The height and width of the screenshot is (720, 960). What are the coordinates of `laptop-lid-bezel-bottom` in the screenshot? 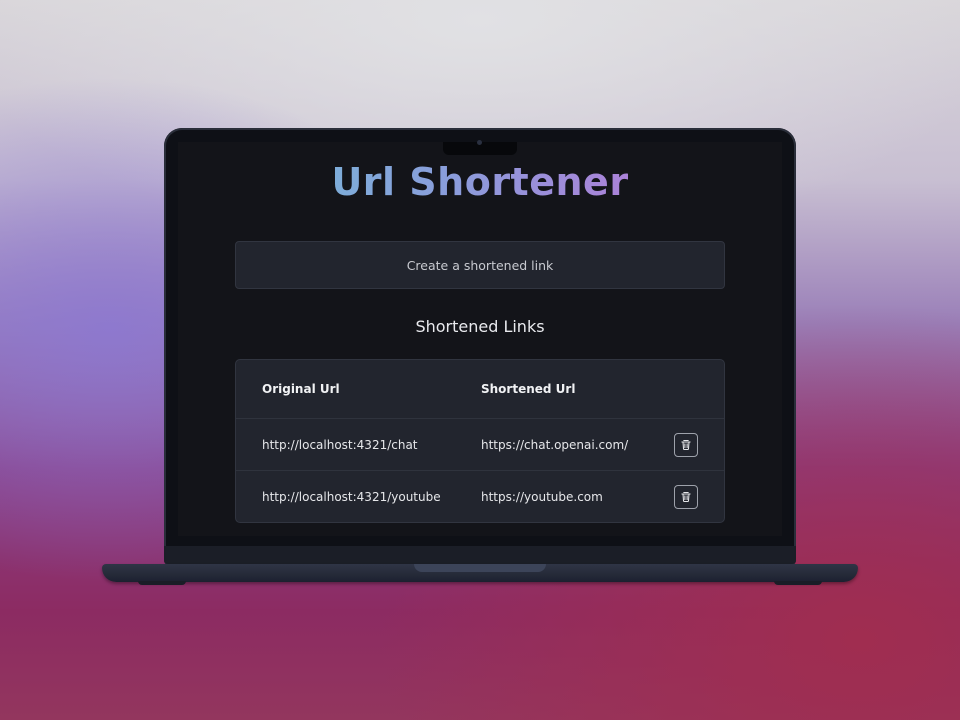 It's located at (480, 555).